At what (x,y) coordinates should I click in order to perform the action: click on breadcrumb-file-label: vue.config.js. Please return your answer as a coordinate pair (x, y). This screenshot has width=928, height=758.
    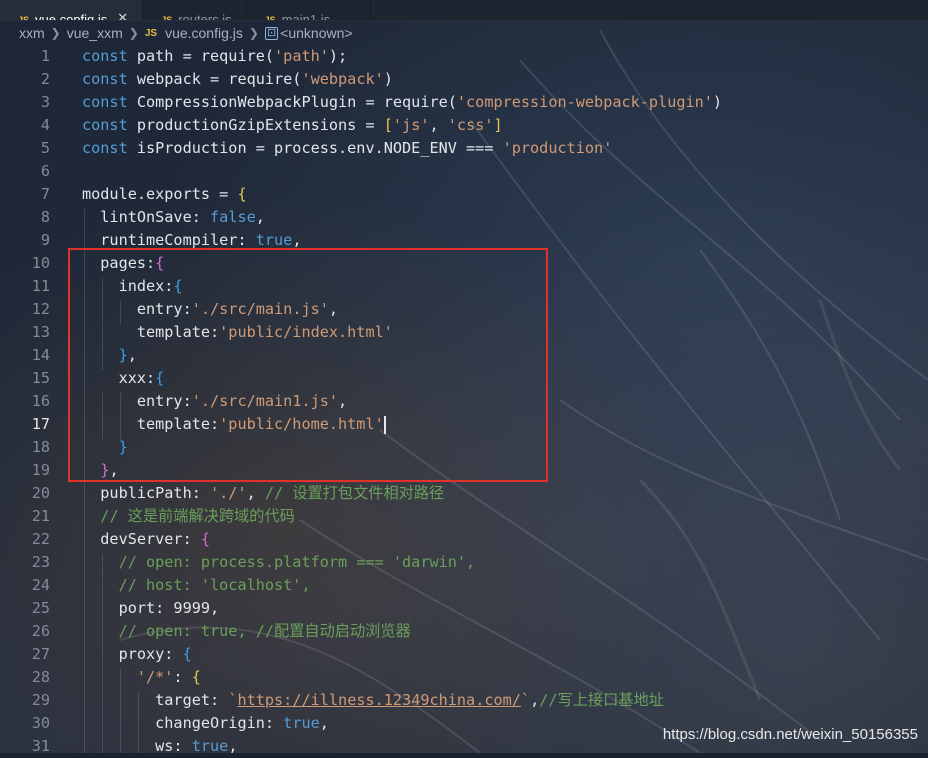
    Looking at the image, I should click on (204, 33).